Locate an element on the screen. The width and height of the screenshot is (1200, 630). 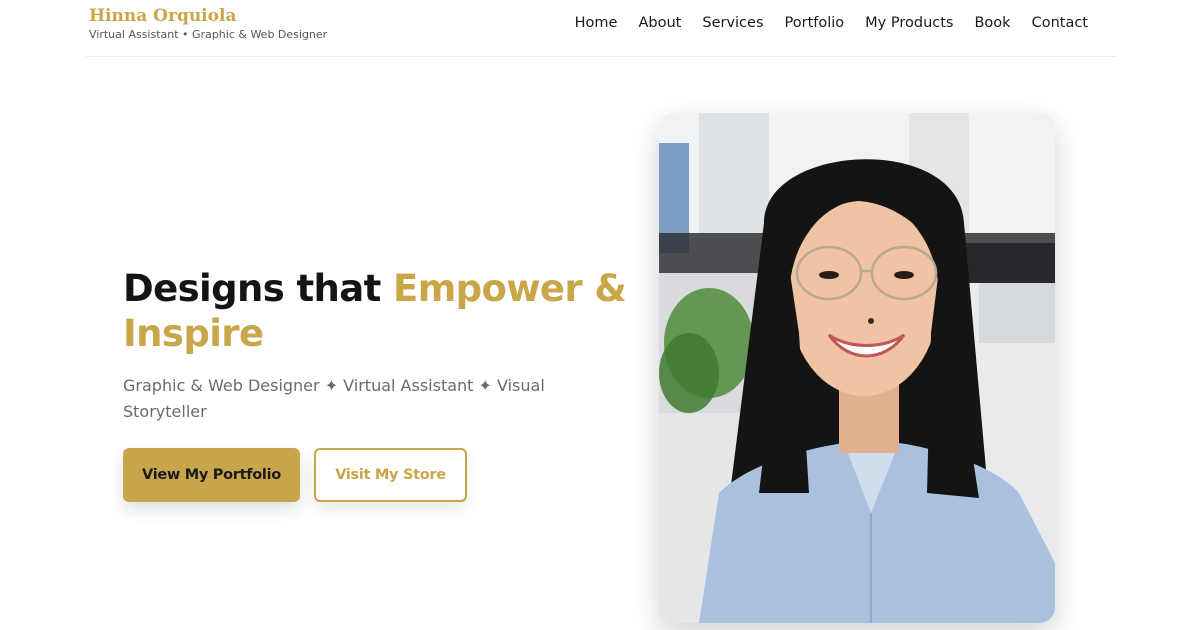
nav-about: About is located at coordinates (659, 23).